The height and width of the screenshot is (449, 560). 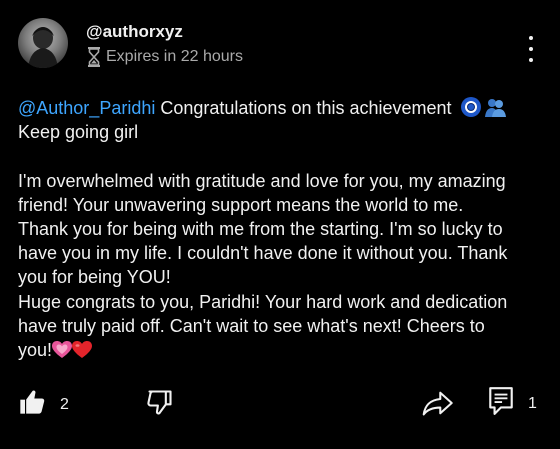 I want to click on dislike-button, so click(x=160, y=404).